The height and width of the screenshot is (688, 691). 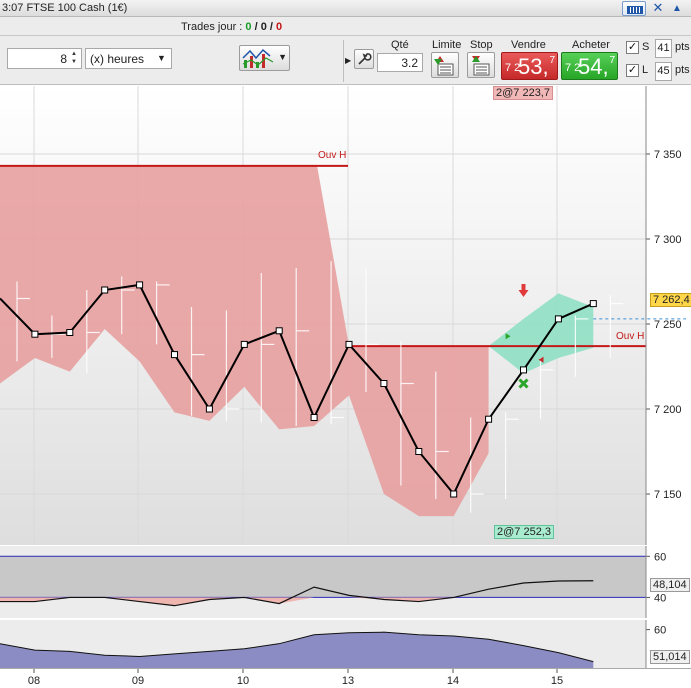 I want to click on price-tick-label: 7 350, so click(x=668, y=155).